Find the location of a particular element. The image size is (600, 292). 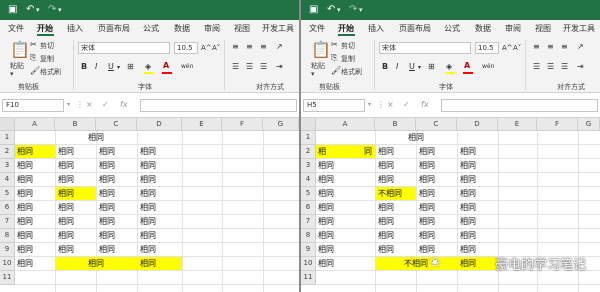

align-top-icon: ≡ is located at coordinates (235, 47).